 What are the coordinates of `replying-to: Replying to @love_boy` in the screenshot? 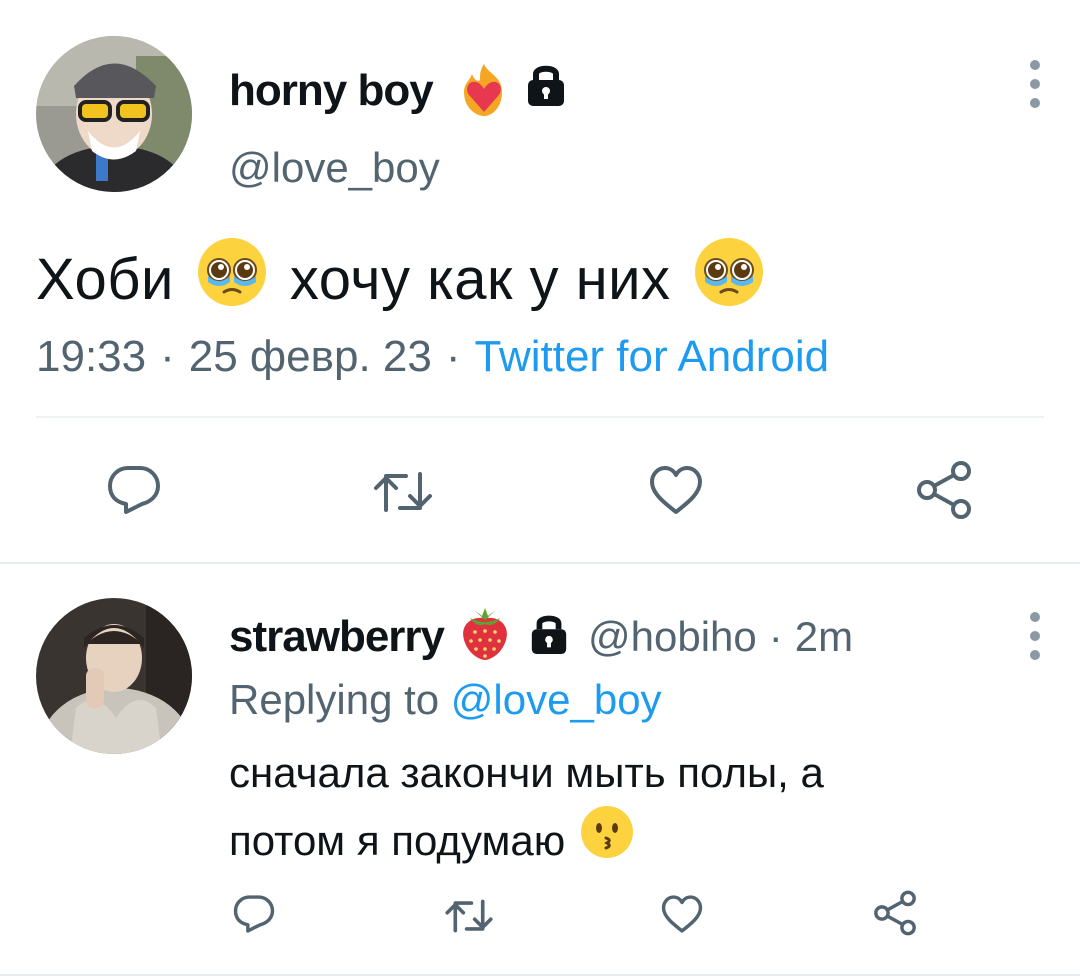 It's located at (445, 700).